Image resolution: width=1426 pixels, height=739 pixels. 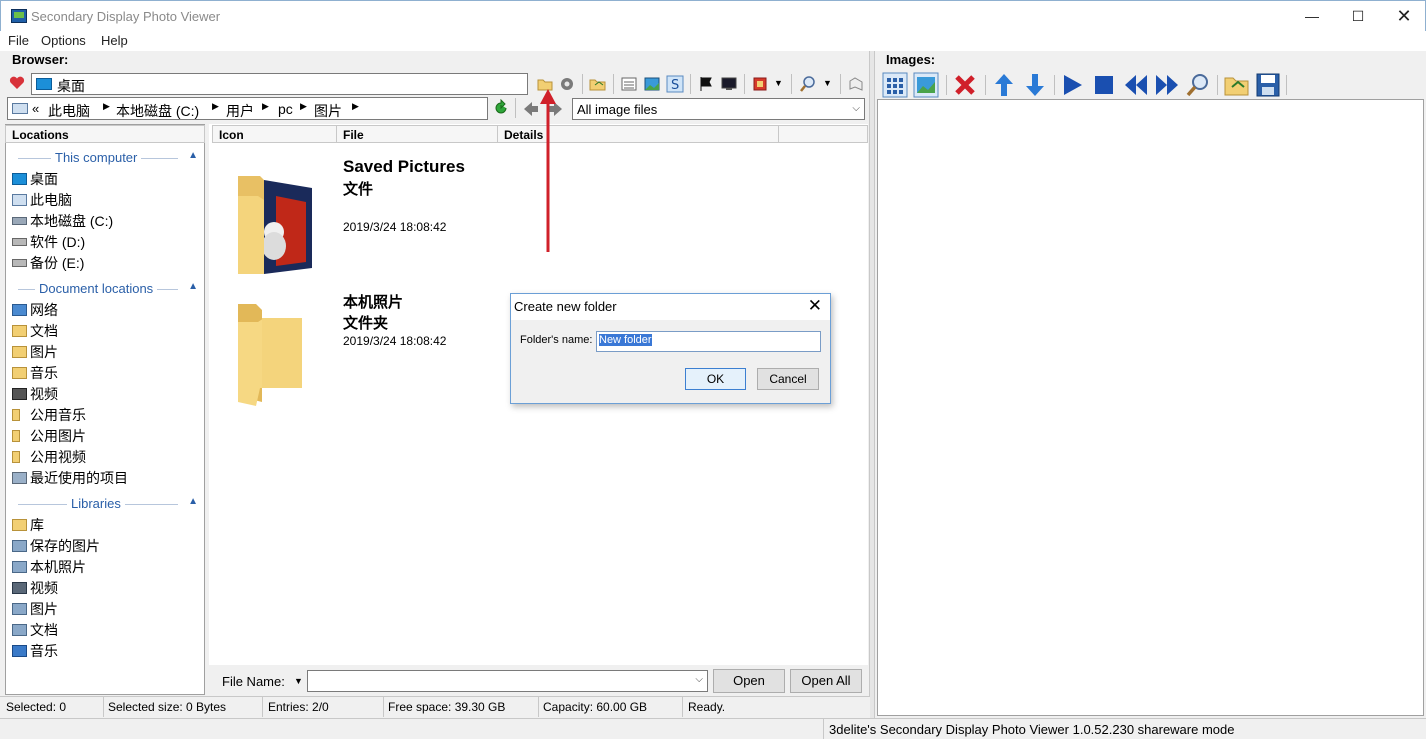 I want to click on minimize-button: —, so click(x=1312, y=16).